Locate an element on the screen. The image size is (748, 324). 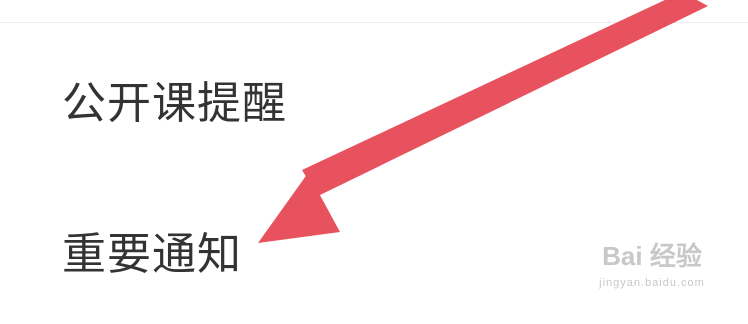
important-notice-label: 重要通知 is located at coordinates (152, 254).